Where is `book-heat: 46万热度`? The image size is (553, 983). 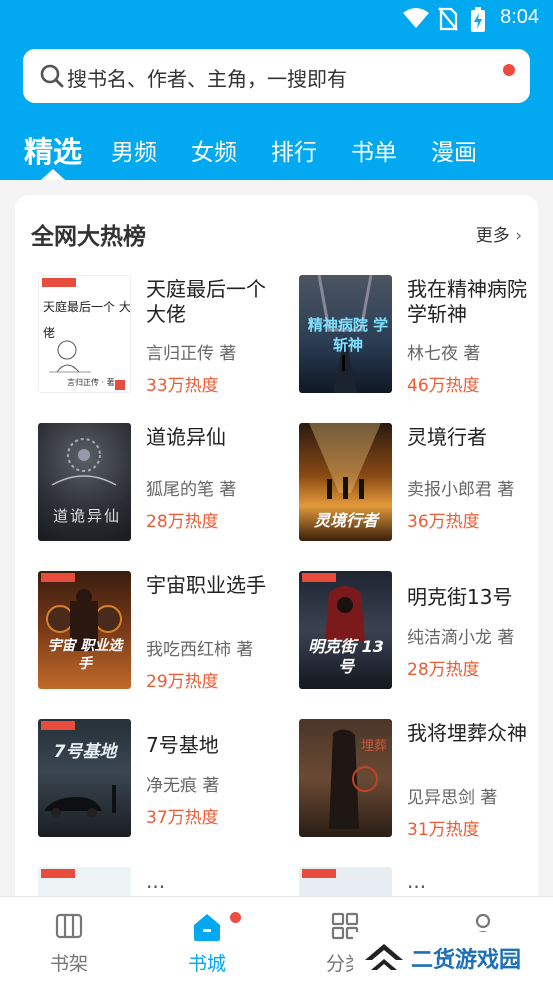
book-heat: 46万热度 is located at coordinates (443, 386).